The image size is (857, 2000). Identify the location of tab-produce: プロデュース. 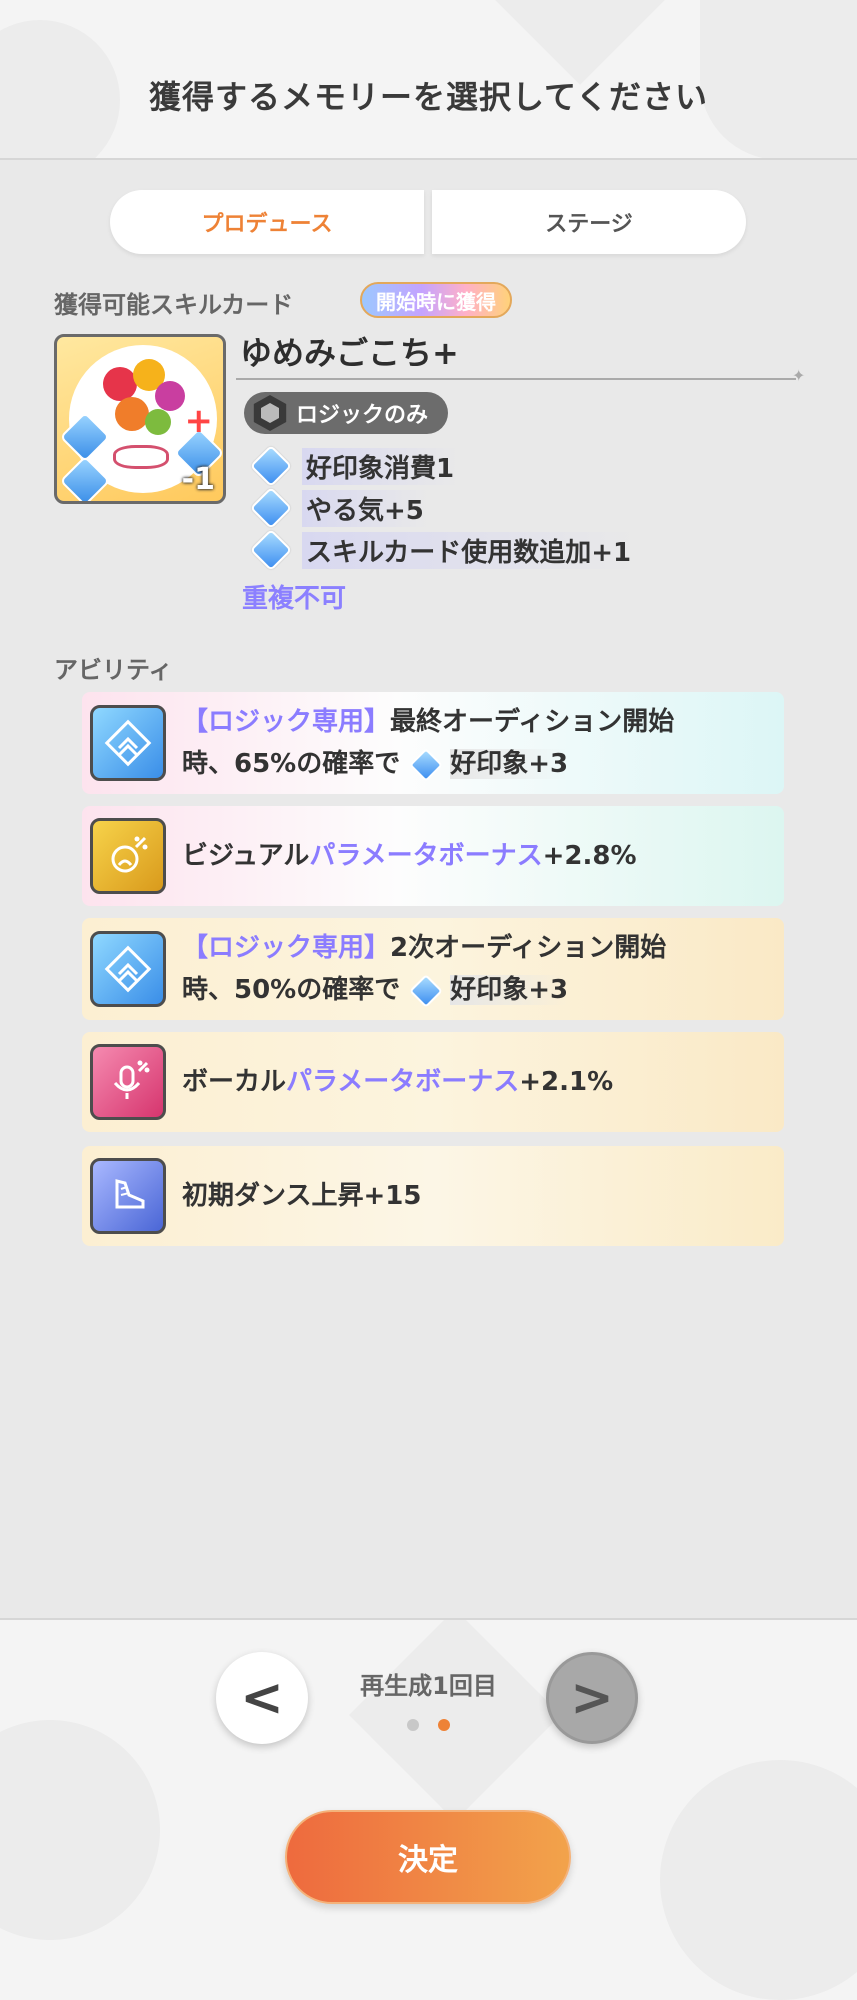
(267, 222).